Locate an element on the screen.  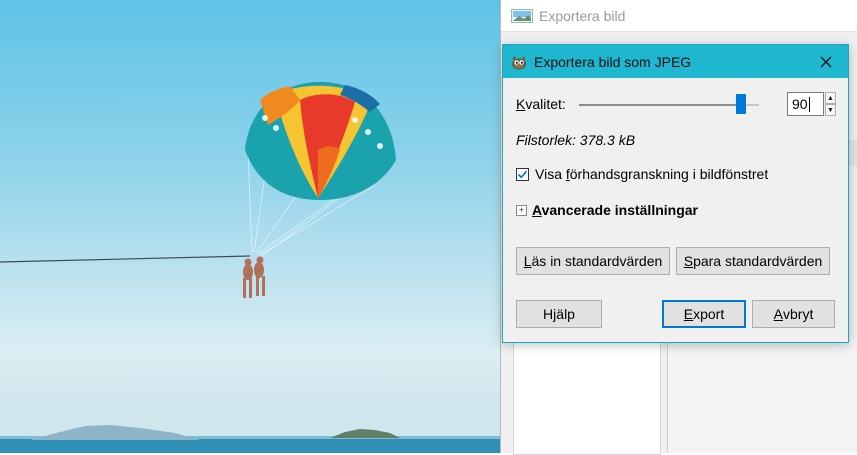
advanced-settings-expander: + Avancerade inställningar is located at coordinates (607, 210).